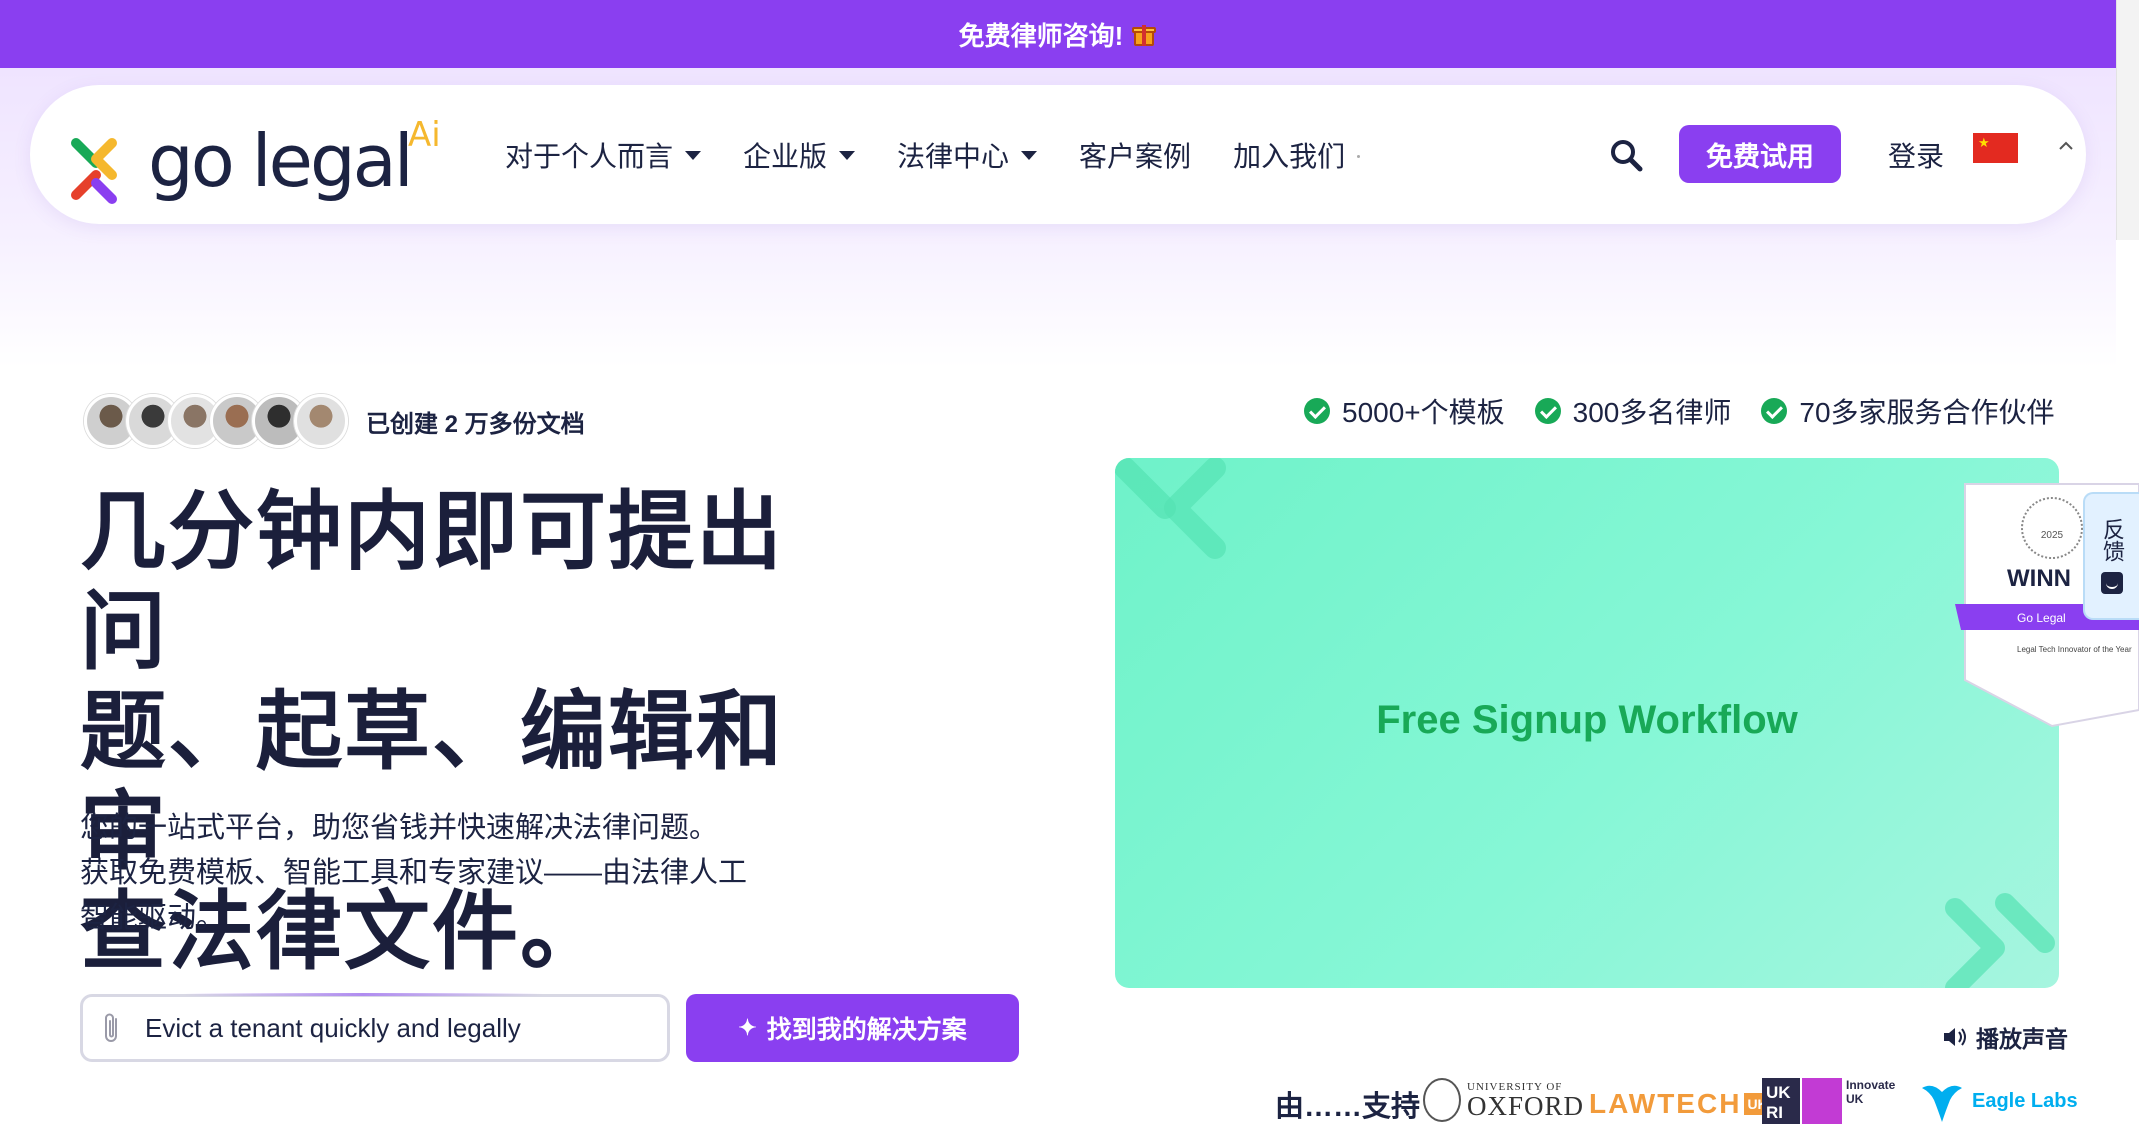  I want to click on gift-icon, so click(1144, 34).